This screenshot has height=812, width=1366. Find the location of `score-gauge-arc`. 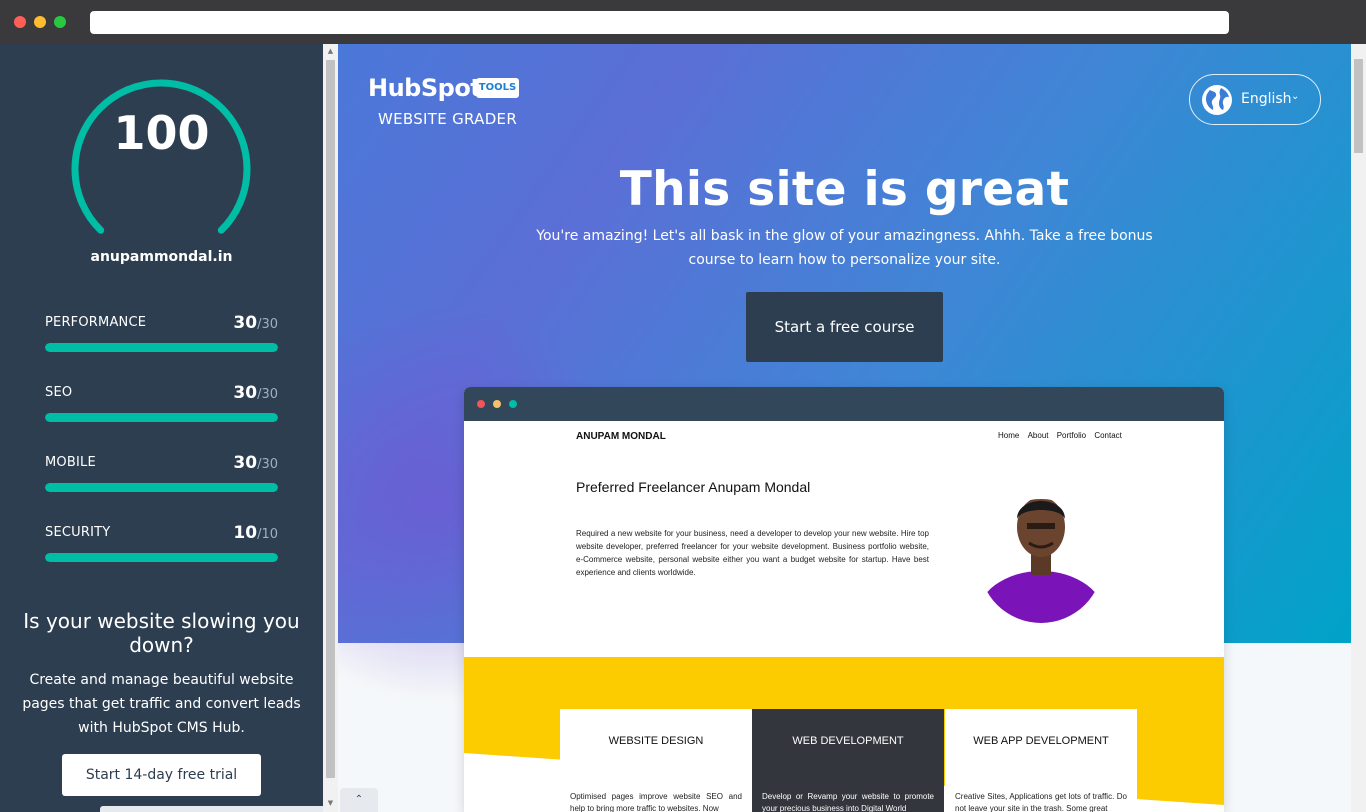

score-gauge-arc is located at coordinates (161, 156).